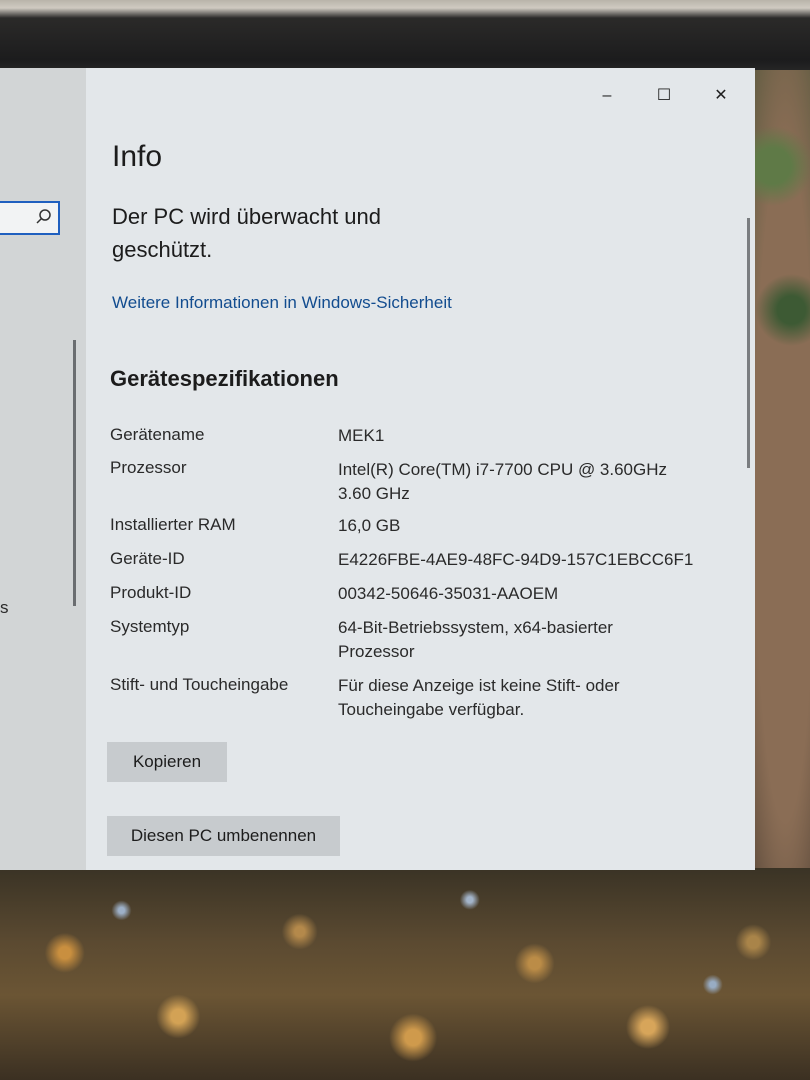  I want to click on sidebar-scrollbar, so click(74, 473).